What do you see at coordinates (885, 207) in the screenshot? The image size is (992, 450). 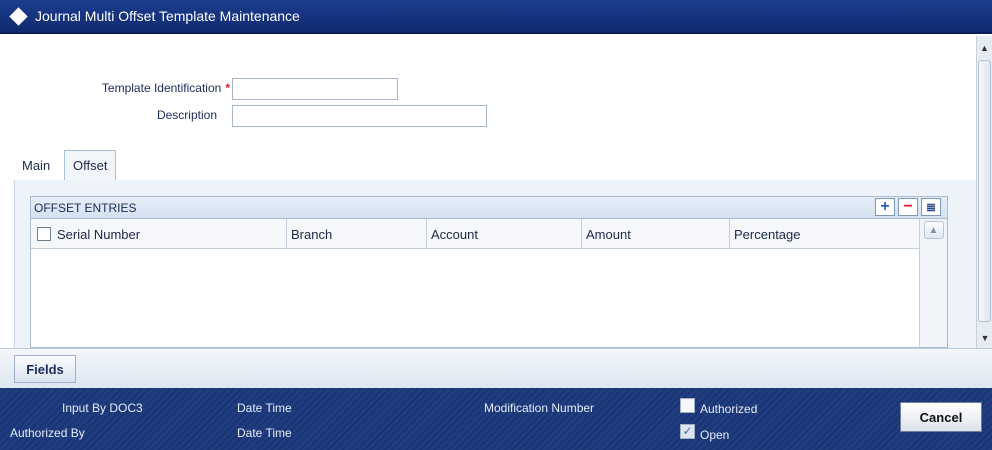 I see `add-row-icon: +` at bounding box center [885, 207].